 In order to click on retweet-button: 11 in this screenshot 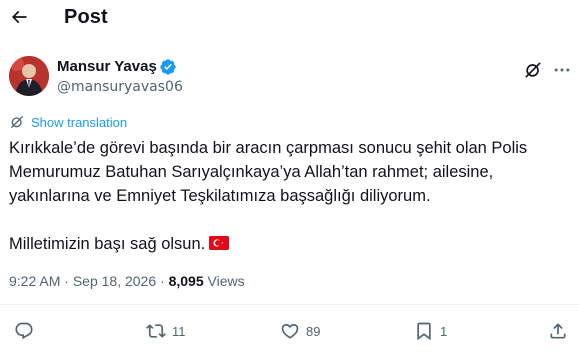, I will do `click(166, 331)`.